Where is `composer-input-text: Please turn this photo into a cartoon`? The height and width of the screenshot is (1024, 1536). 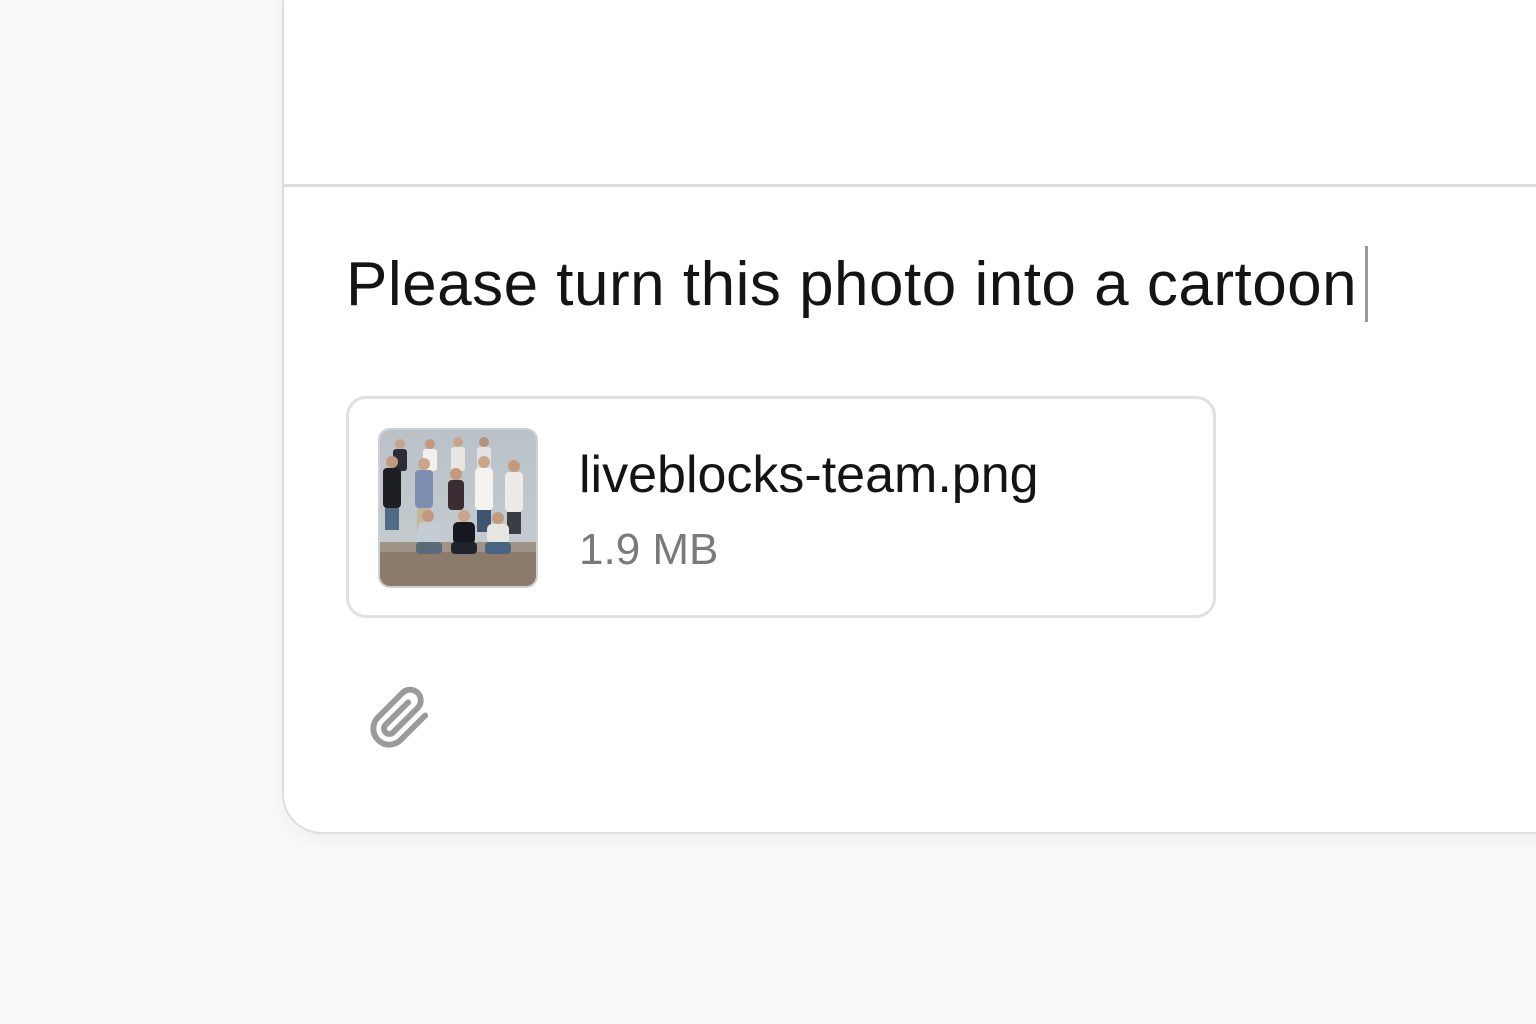
composer-input-text: Please turn this photo into a cartoon is located at coordinates (852, 284).